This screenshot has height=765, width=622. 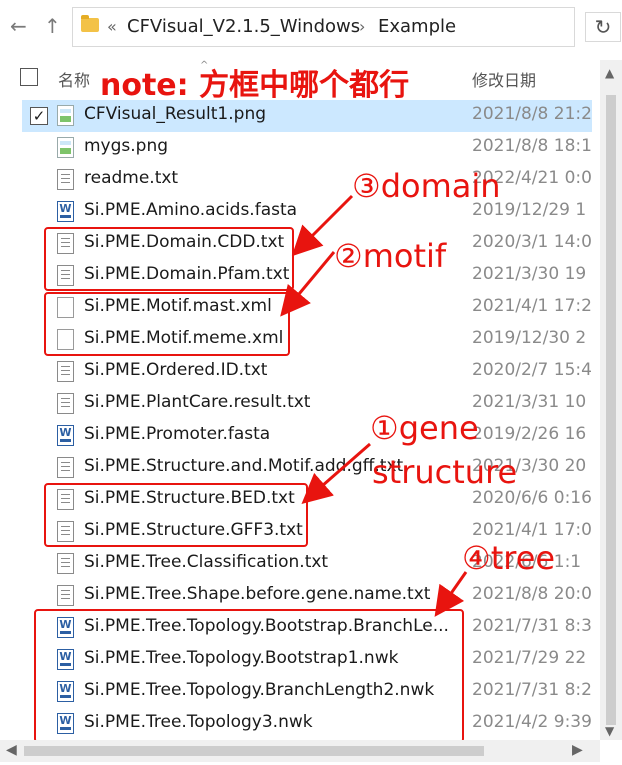 What do you see at coordinates (426, 186) in the screenshot?
I see `domain-label: ③domain` at bounding box center [426, 186].